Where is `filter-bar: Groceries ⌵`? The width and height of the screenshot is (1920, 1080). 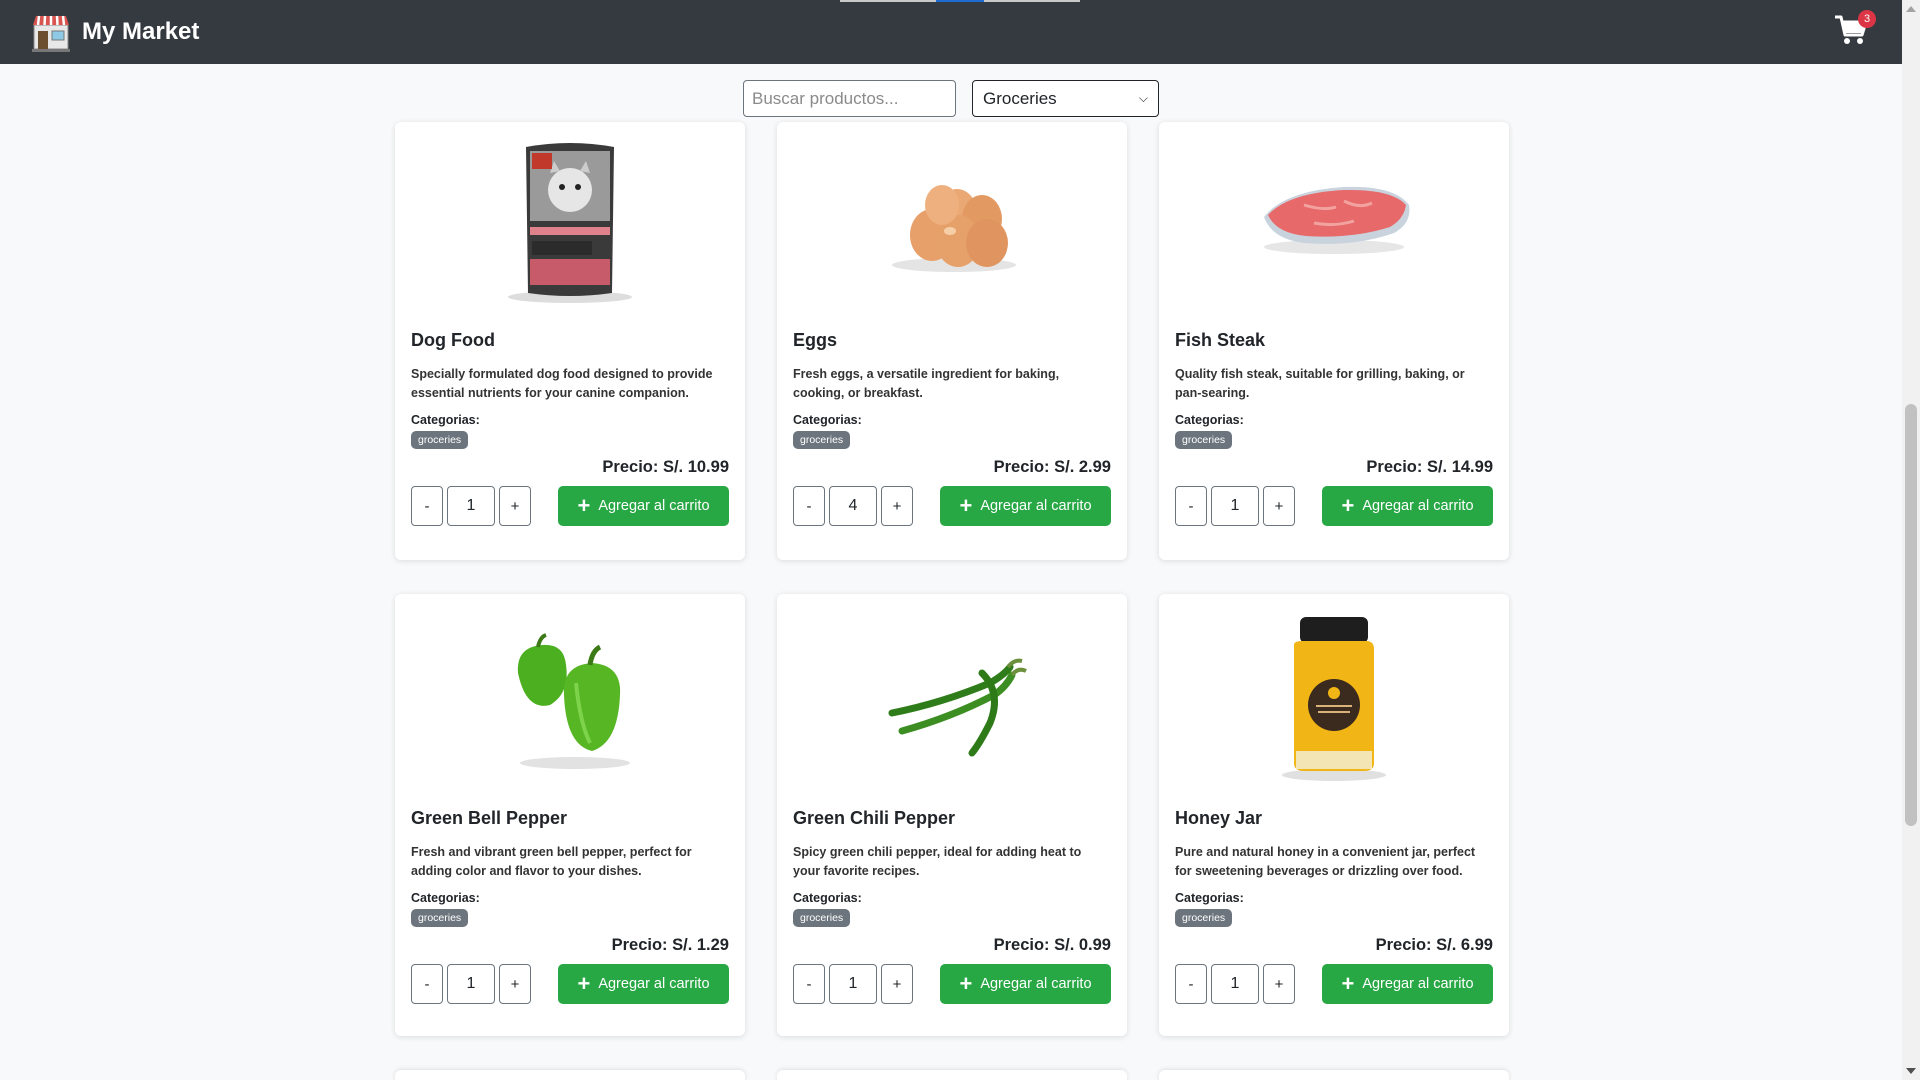 filter-bar: Groceries ⌵ is located at coordinates (951, 98).